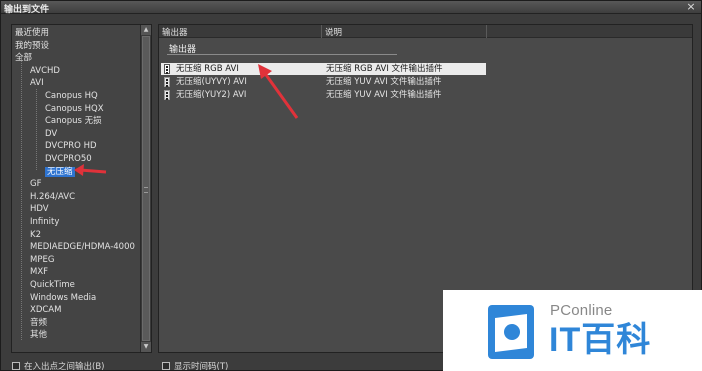  I want to click on tree-item-label: XDCAM, so click(46, 310).